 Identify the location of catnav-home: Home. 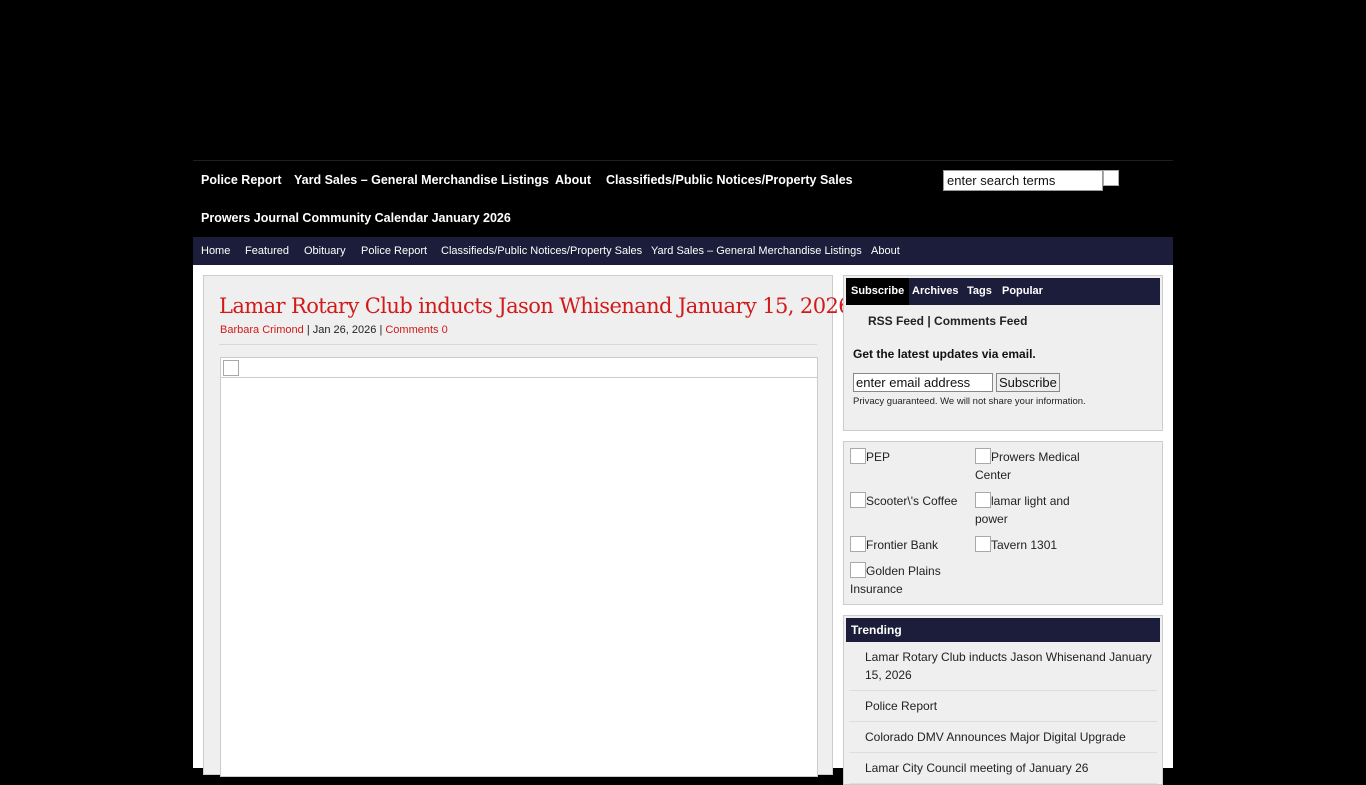
(215, 251).